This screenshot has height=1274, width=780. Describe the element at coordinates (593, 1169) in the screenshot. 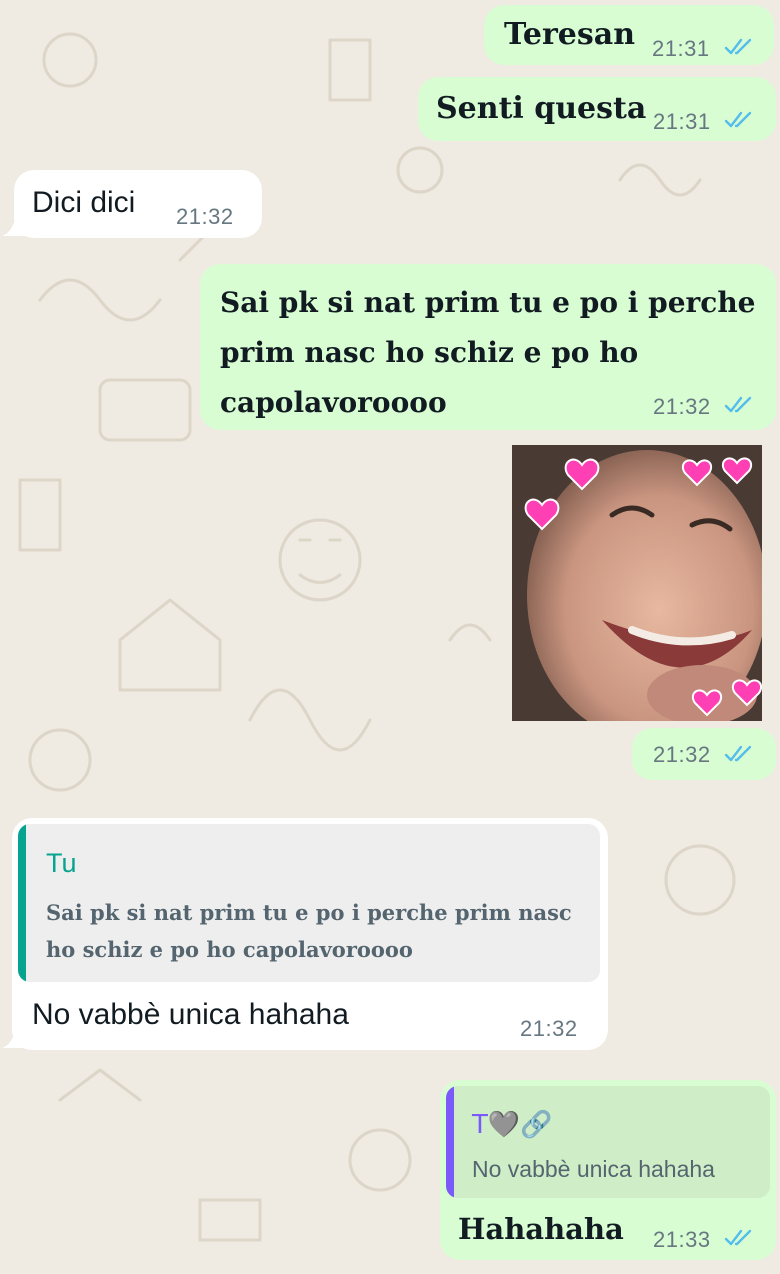

I see `quote-text: No vabbè unica hahaha` at that location.